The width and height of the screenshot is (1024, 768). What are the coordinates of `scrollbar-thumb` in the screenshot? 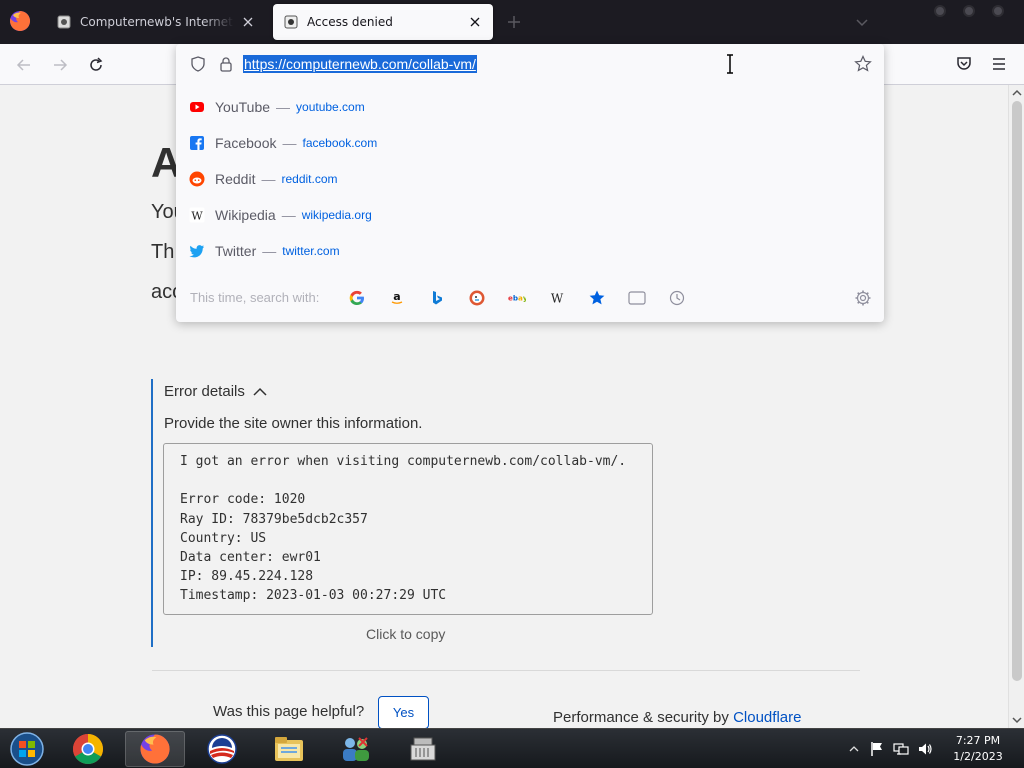 It's located at (1017, 391).